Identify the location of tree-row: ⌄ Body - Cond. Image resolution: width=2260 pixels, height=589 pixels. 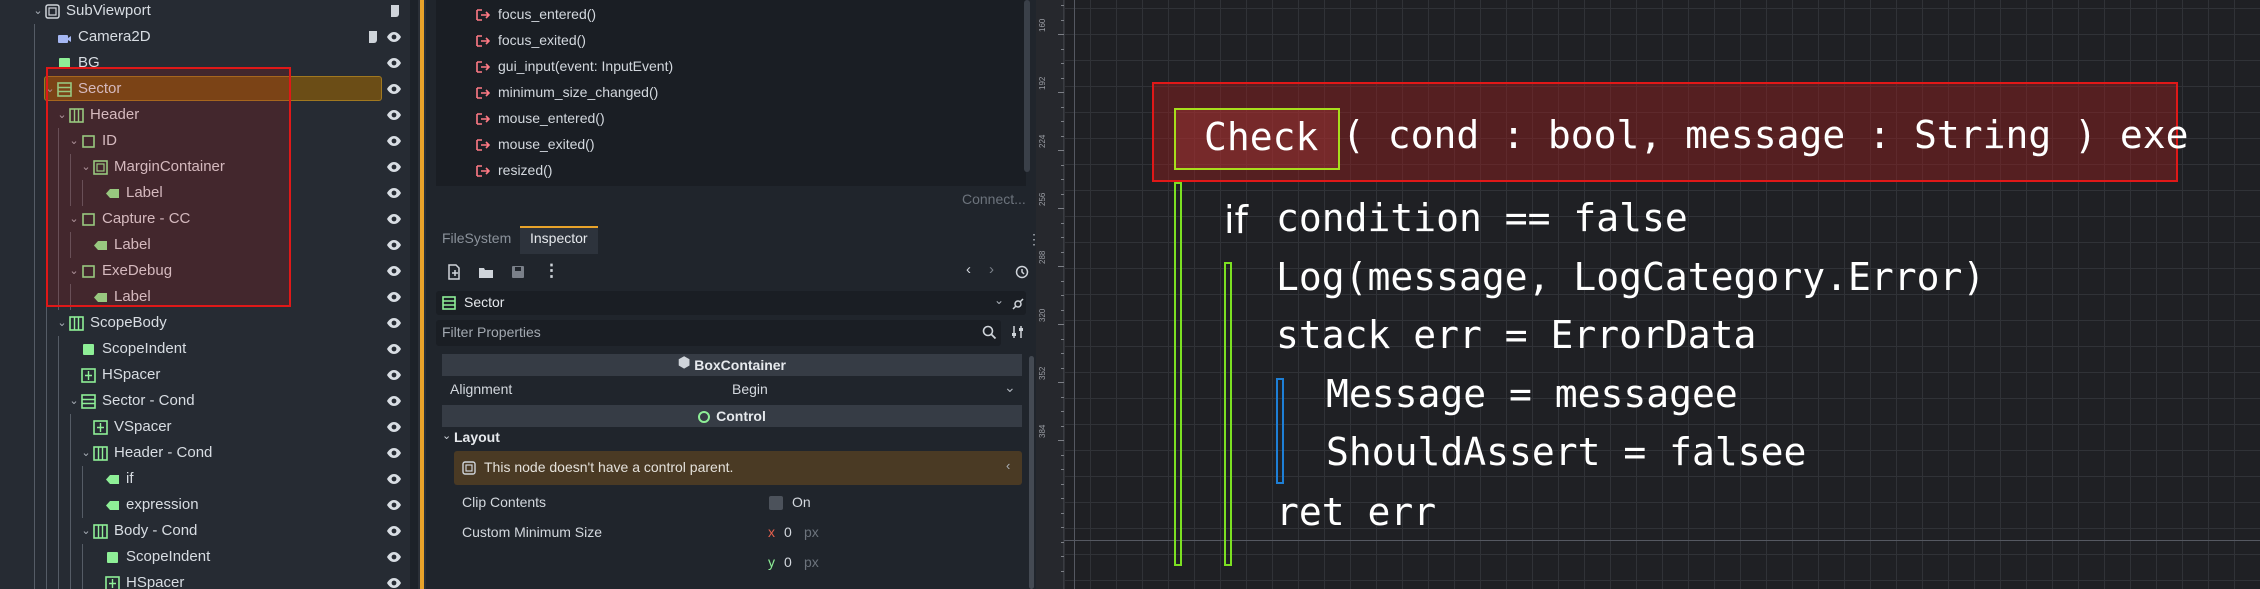
(205, 531).